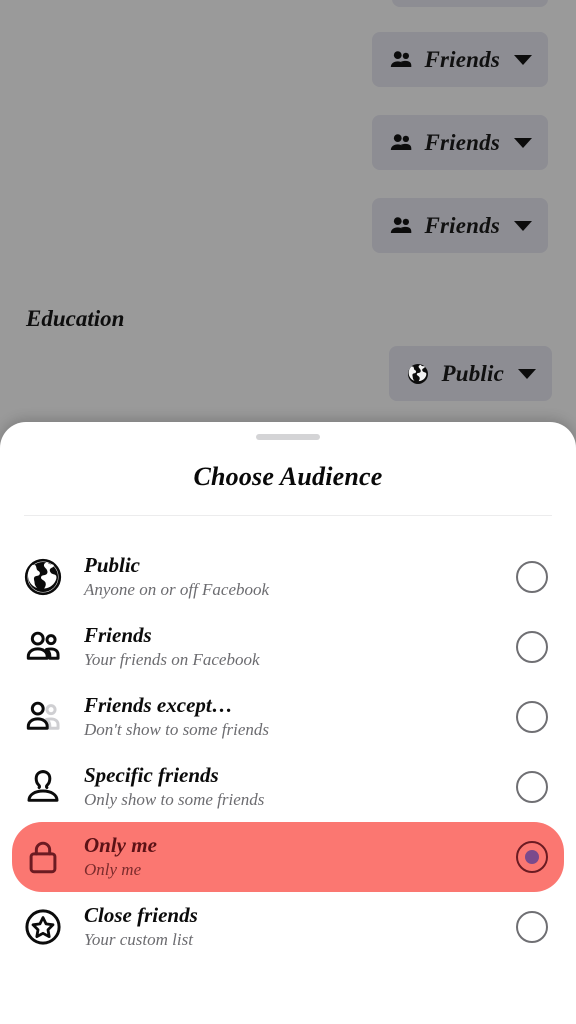 This screenshot has width=576, height=1024. What do you see at coordinates (532, 787) in the screenshot?
I see `radio-specific-friends` at bounding box center [532, 787].